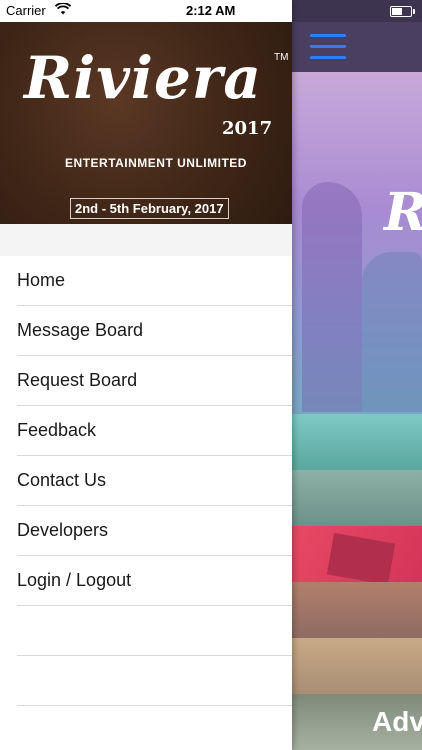  What do you see at coordinates (77, 380) in the screenshot?
I see `menu-item-label: Request Board` at bounding box center [77, 380].